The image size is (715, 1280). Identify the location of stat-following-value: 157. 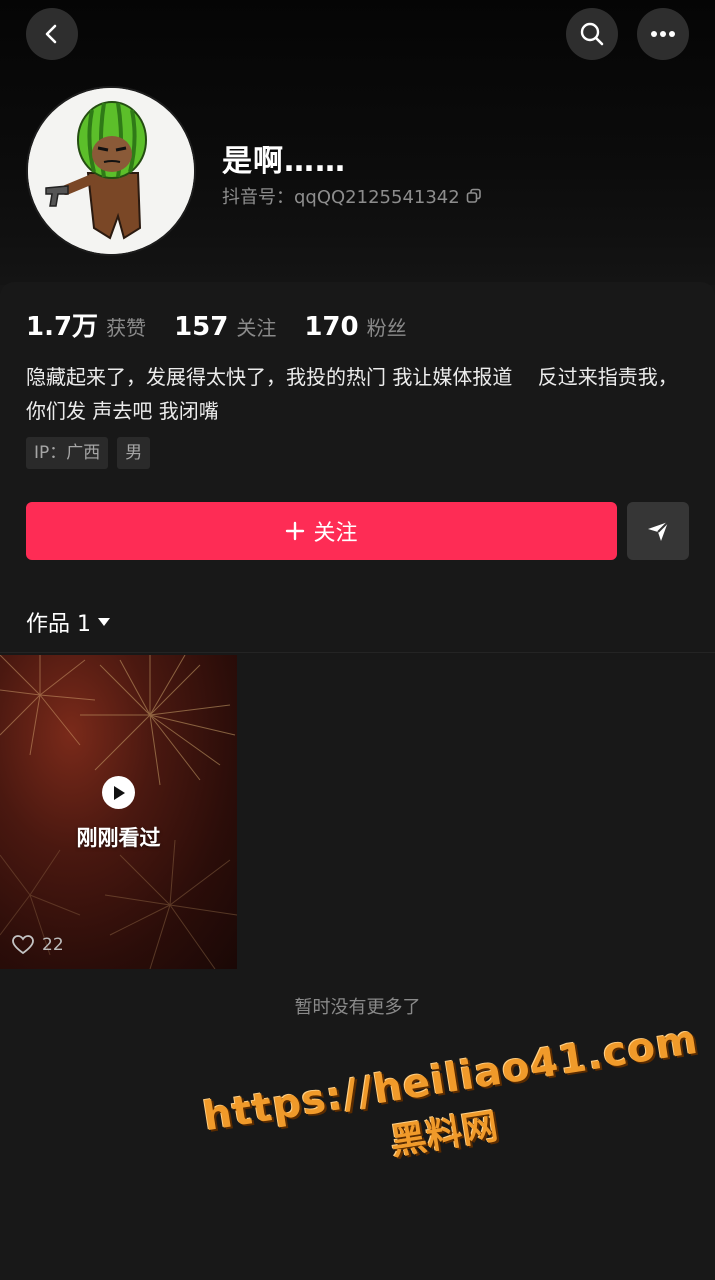
(201, 327).